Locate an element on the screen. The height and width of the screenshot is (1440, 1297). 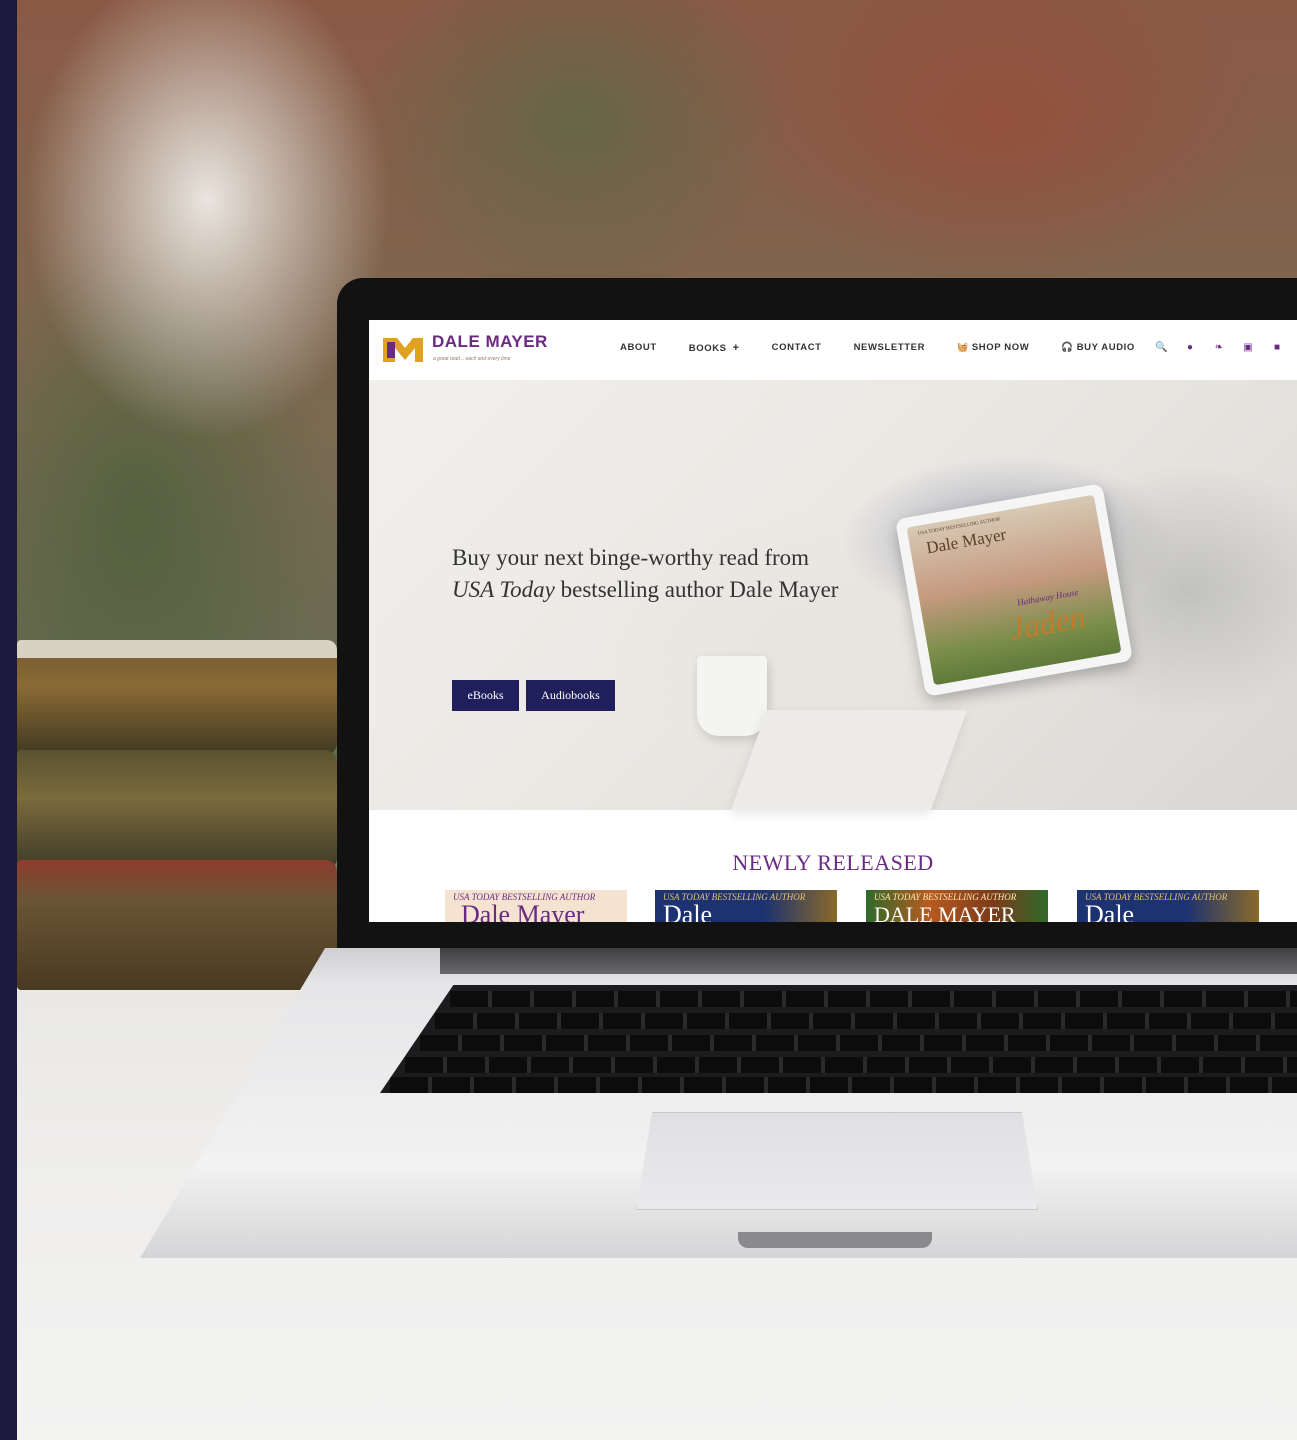
book-stack is located at coordinates (182, 800).